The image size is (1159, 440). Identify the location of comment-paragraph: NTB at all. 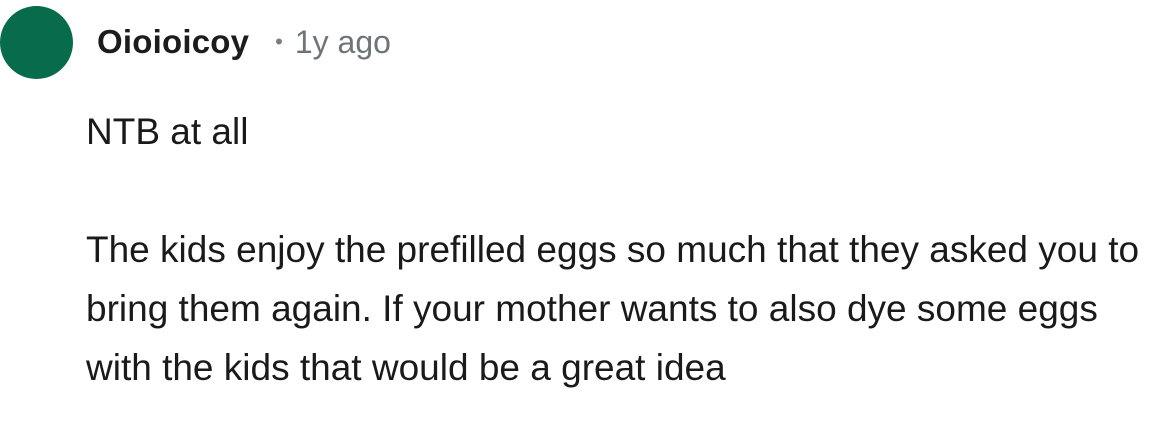
(167, 131).